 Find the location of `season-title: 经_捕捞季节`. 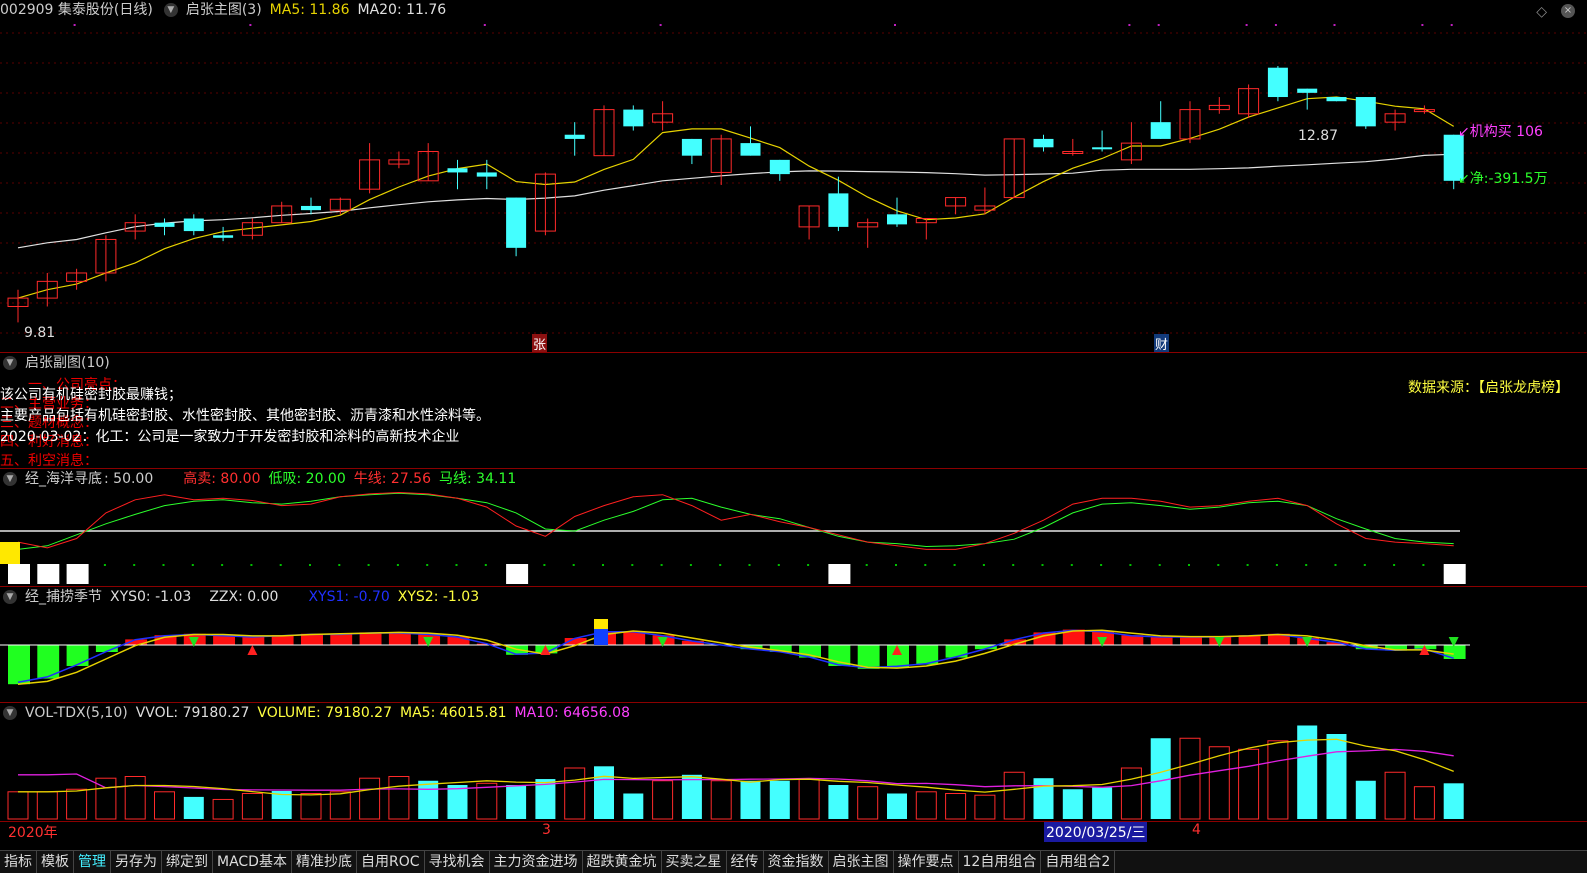

season-title: 经_捕捞季节 is located at coordinates (63, 597).